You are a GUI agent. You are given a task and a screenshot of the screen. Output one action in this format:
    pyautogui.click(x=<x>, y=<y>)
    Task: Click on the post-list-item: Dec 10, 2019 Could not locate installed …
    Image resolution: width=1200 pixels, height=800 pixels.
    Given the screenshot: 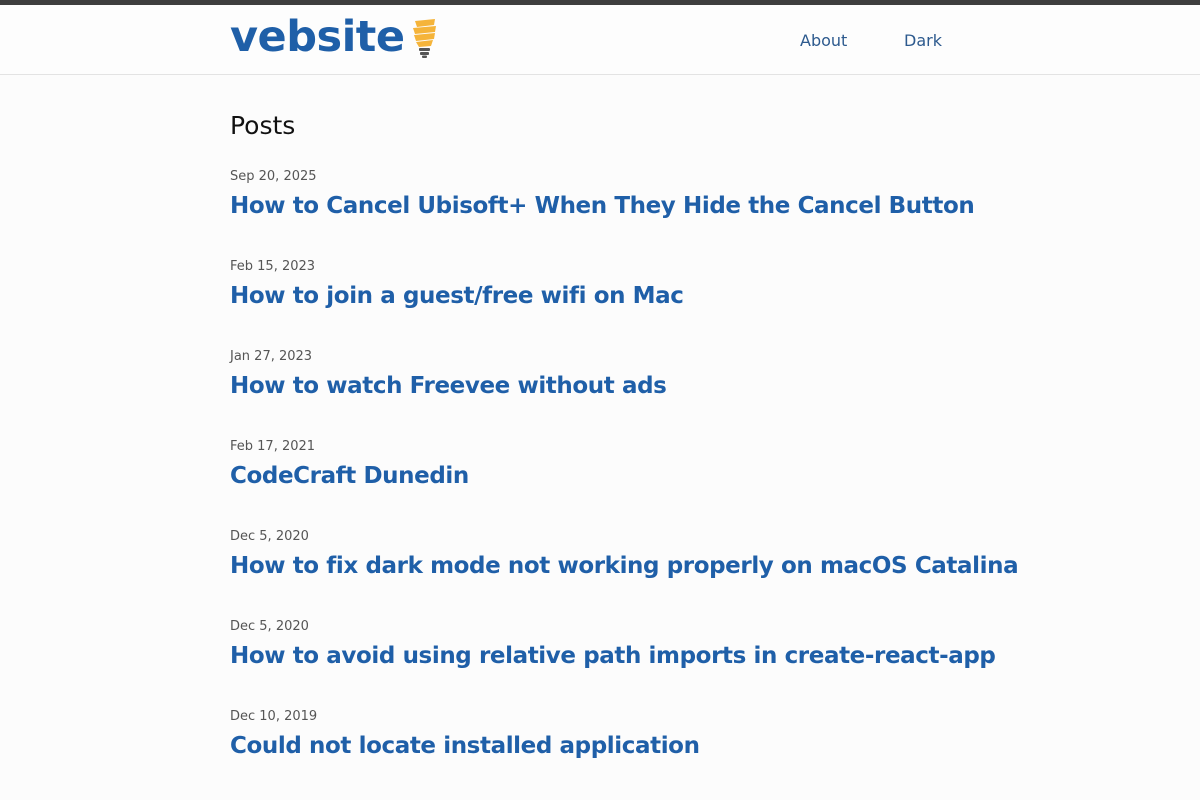 What is the action you would take?
    pyautogui.click(x=610, y=735)
    